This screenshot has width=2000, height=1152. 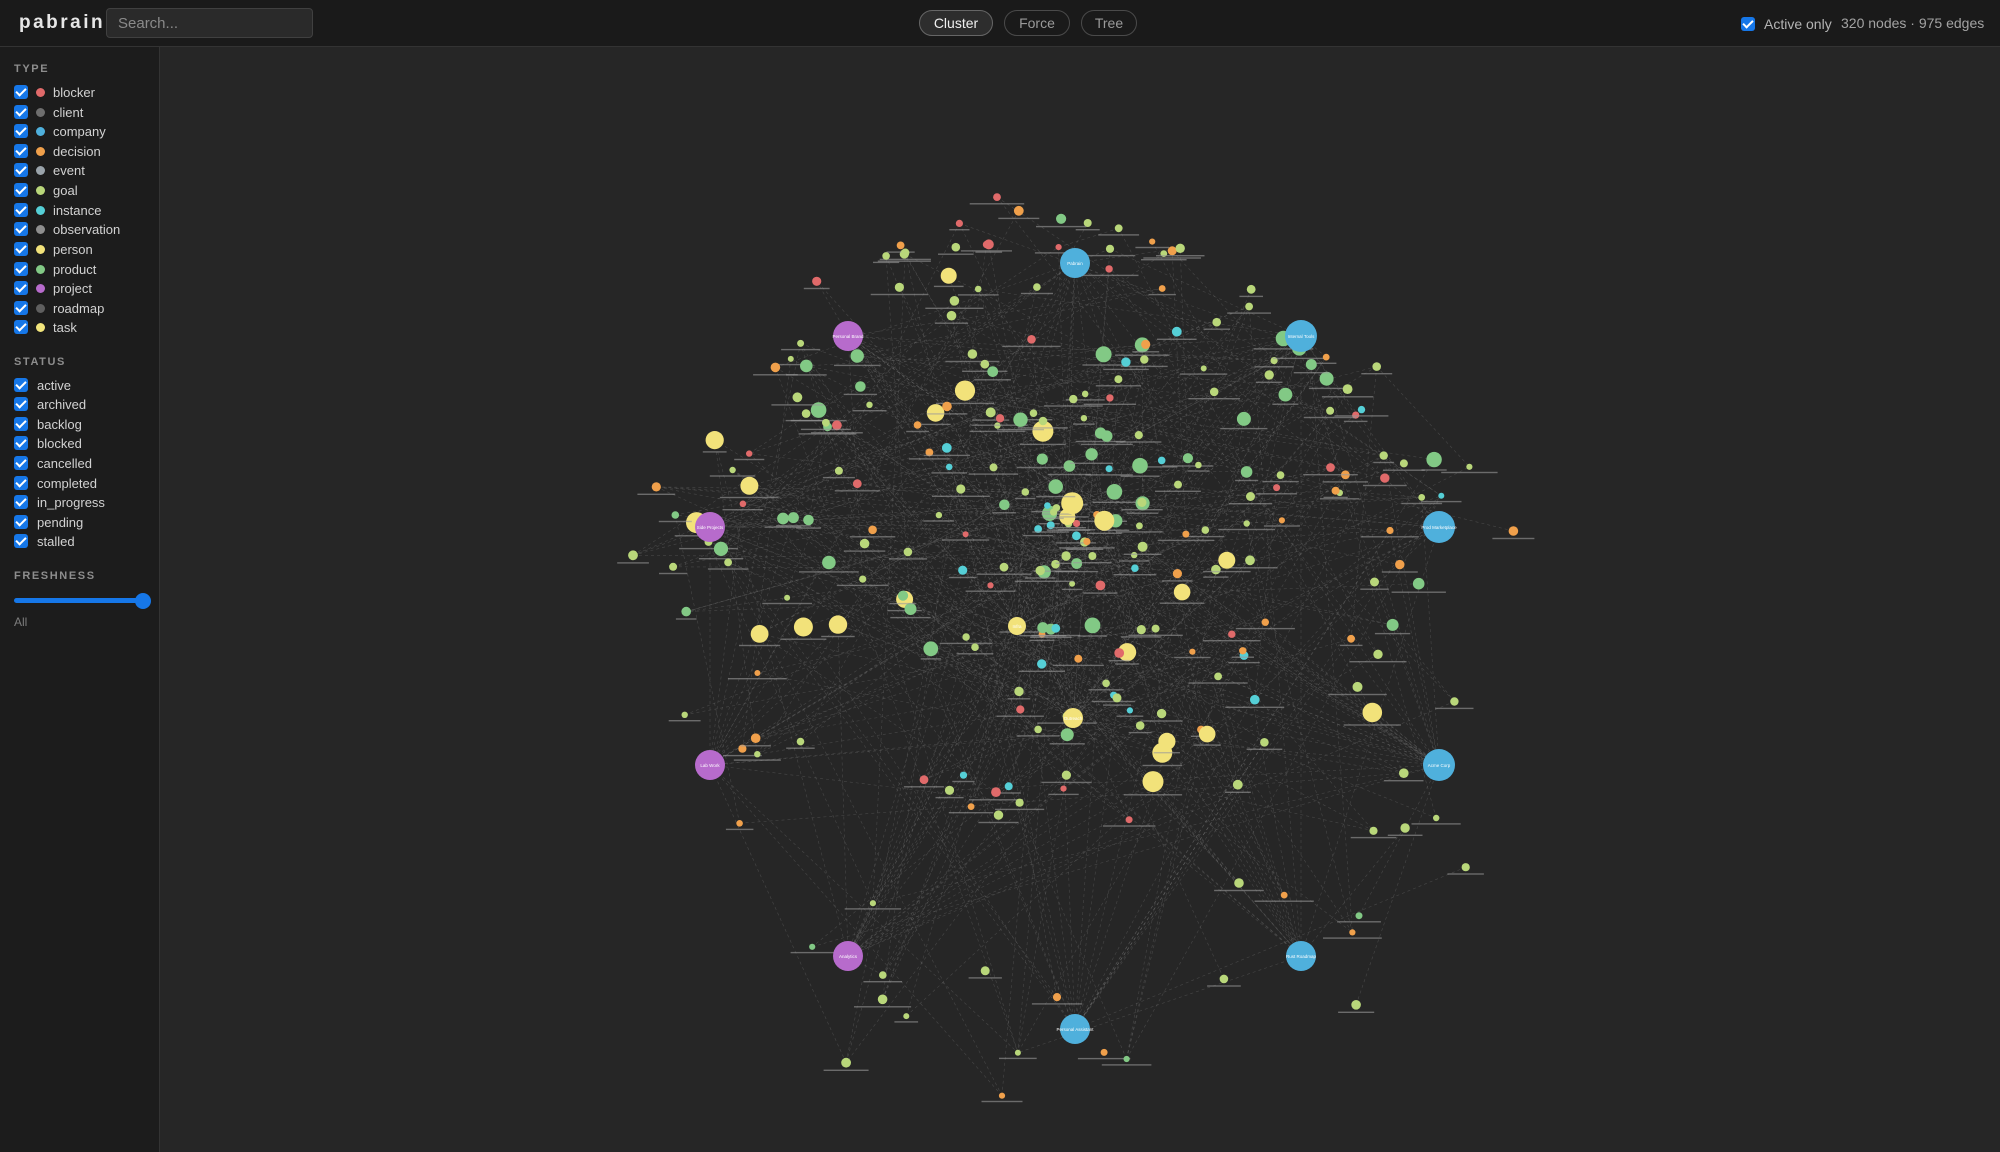 What do you see at coordinates (1037, 23) in the screenshot?
I see `mode-force-button: Force` at bounding box center [1037, 23].